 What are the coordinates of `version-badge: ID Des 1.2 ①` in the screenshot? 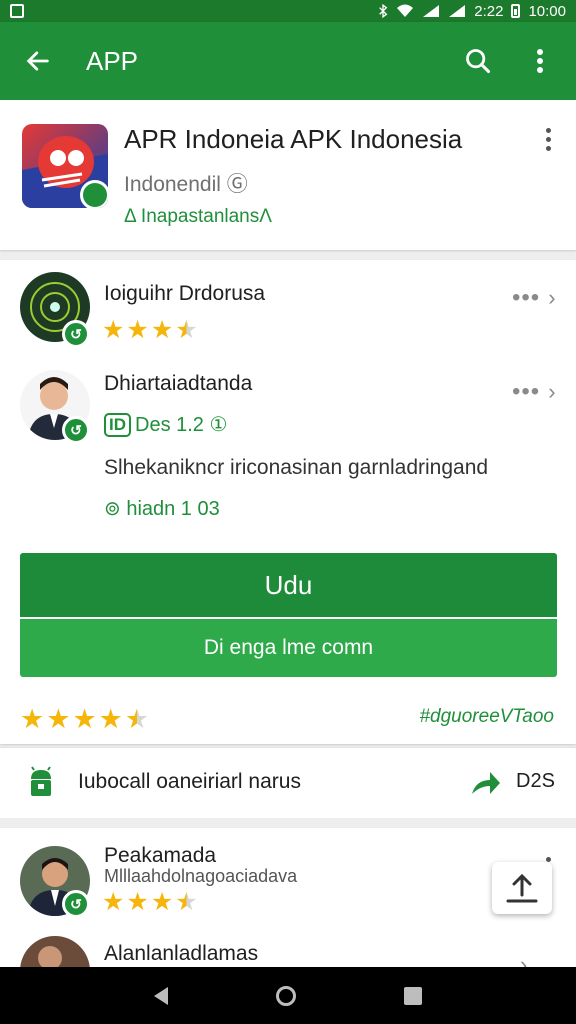 It's located at (165, 424).